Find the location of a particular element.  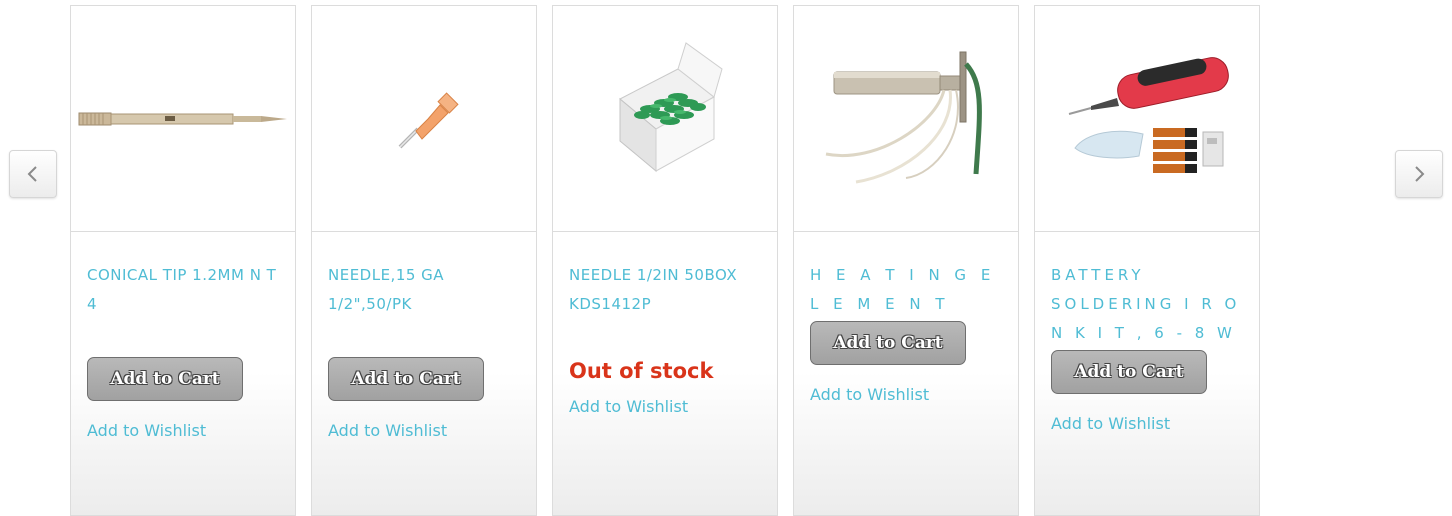

carousel-next-button is located at coordinates (1419, 174).